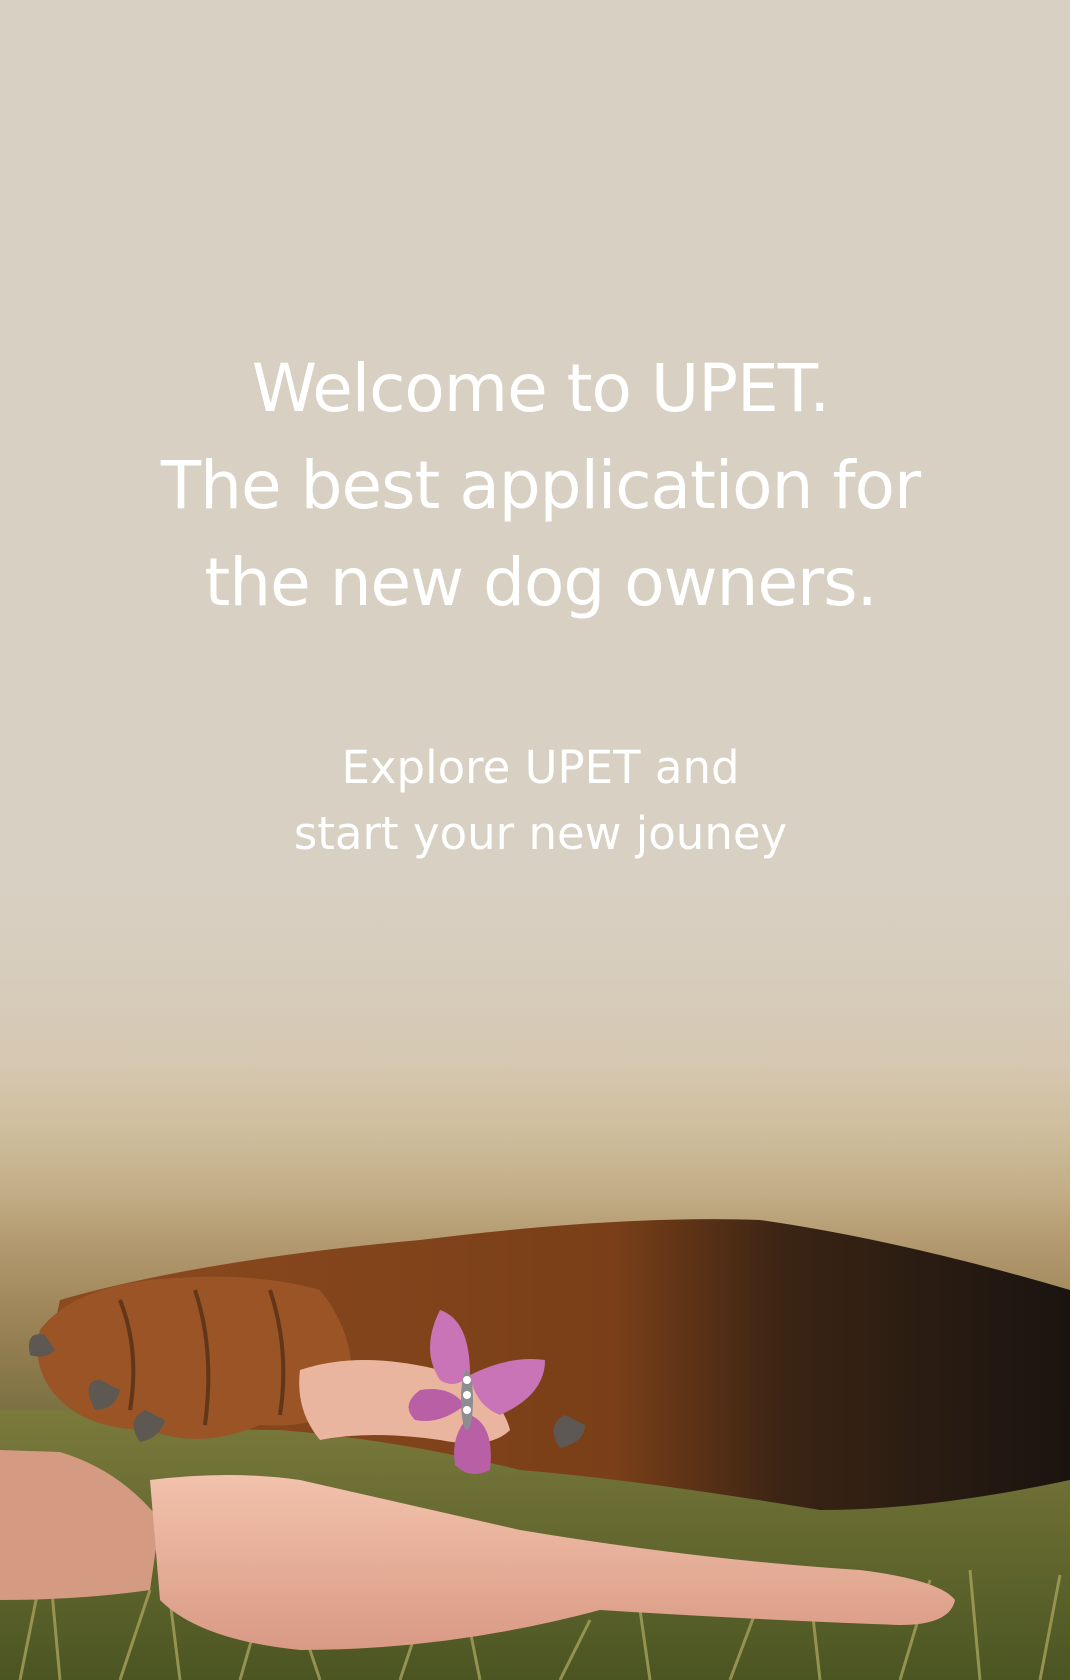  Describe the element at coordinates (540, 388) in the screenshot. I see `headline-line-1: Welcome to UPET.` at that location.